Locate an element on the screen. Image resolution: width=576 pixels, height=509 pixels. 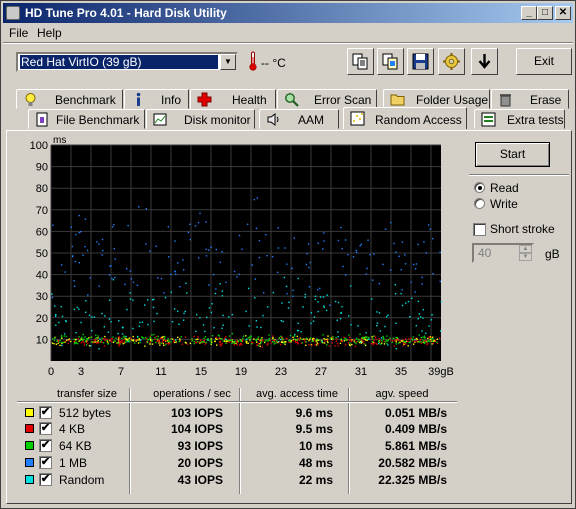
short-stroke-checkbox is located at coordinates (479, 229).